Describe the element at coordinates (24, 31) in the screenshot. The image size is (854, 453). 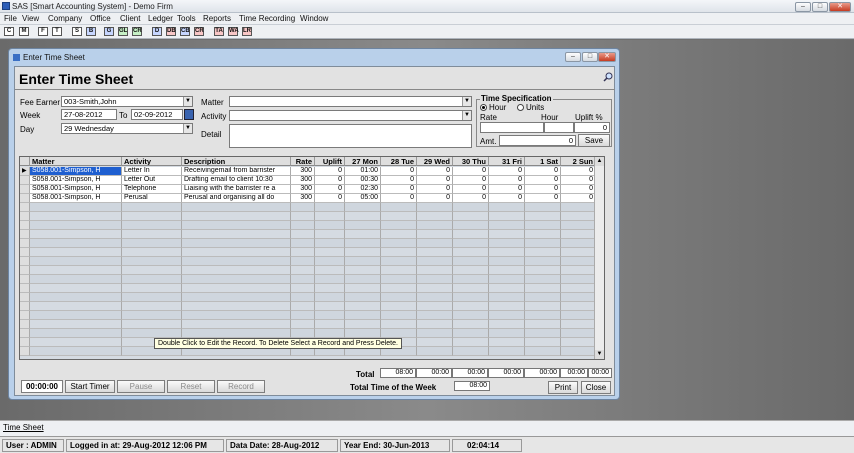
I see `toolbar-matter-icon: M` at that location.